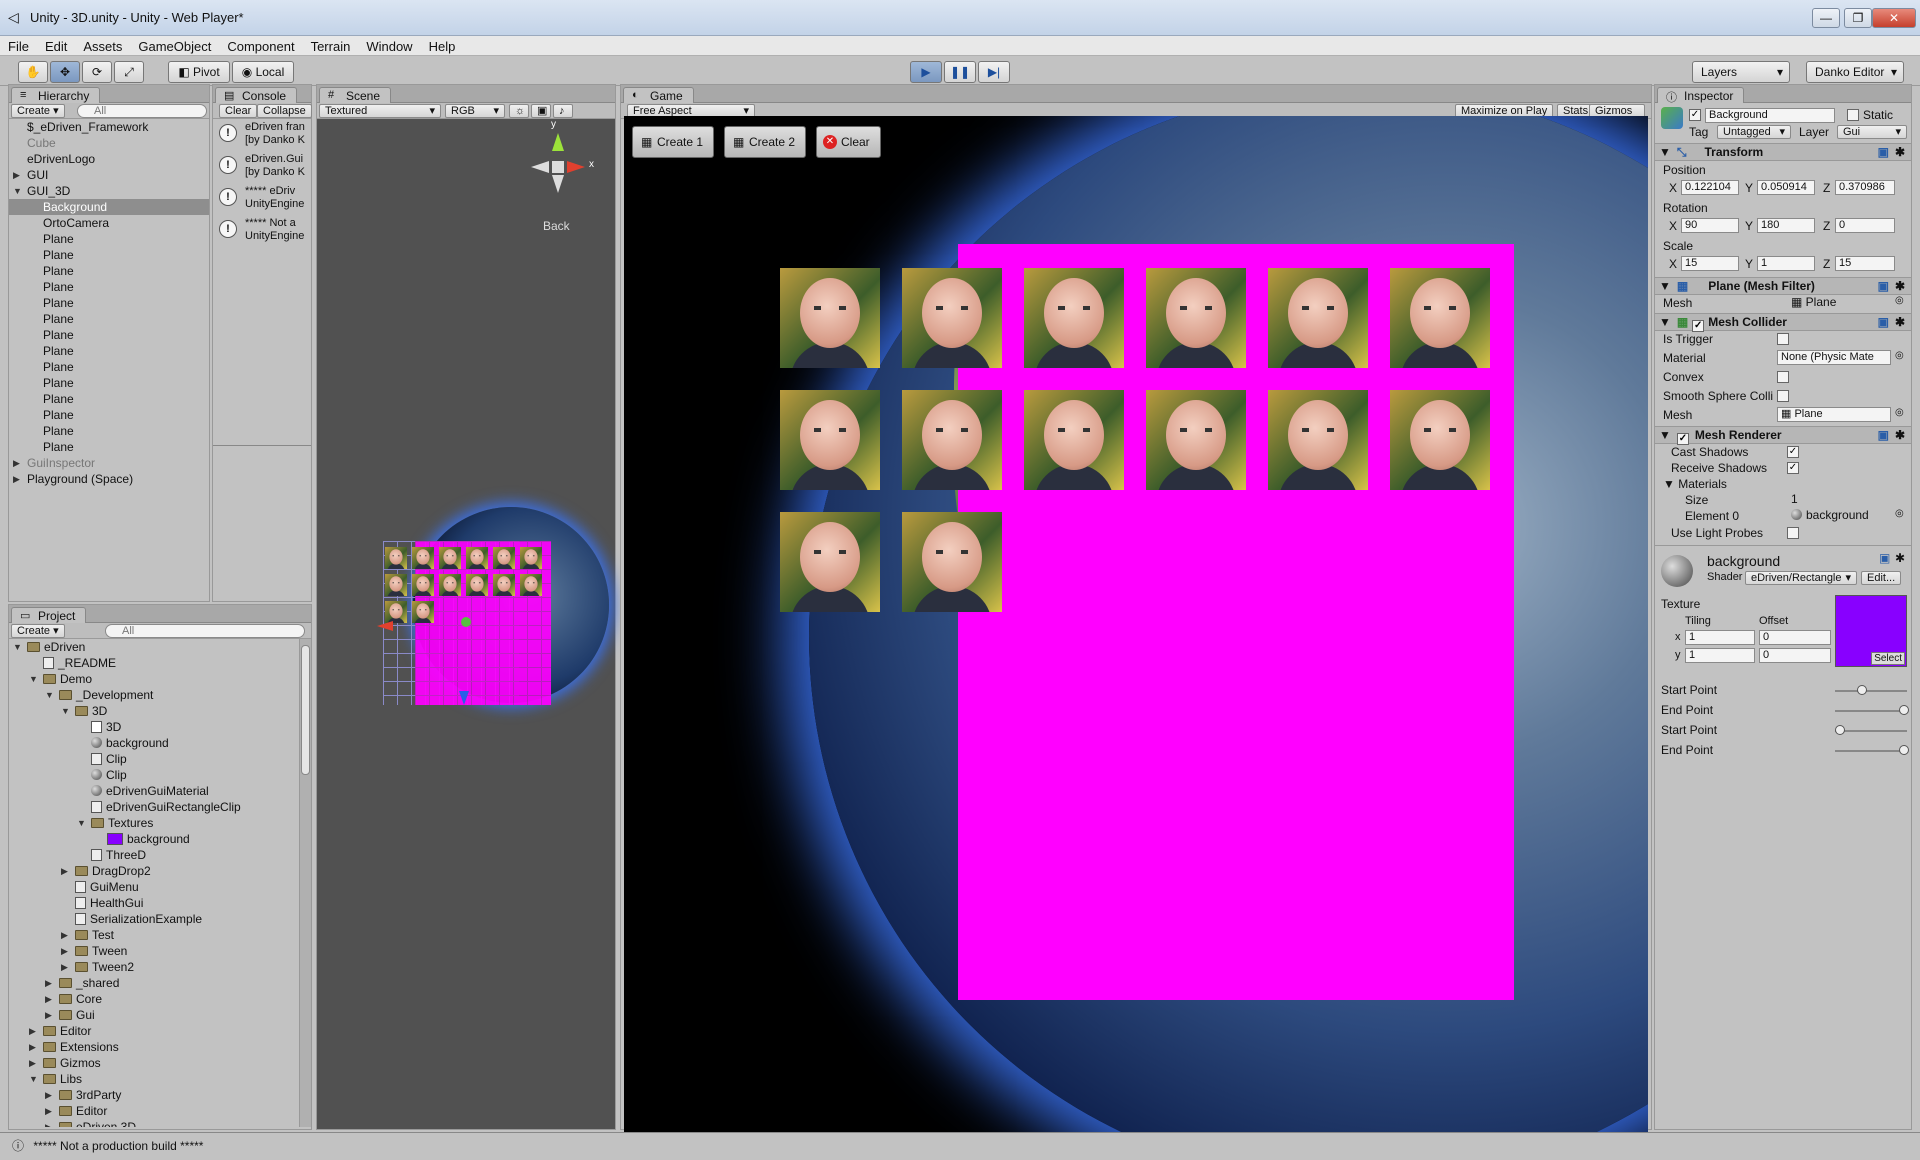  Describe the element at coordinates (673, 142) in the screenshot. I see `create-1-button: ▦ Create 1` at that location.